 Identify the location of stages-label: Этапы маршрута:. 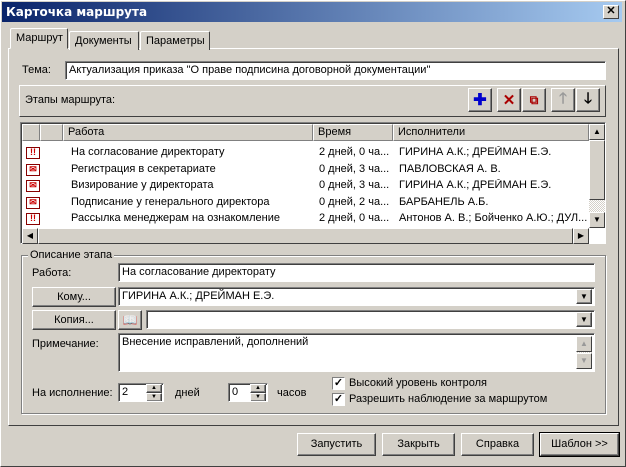
(70, 100).